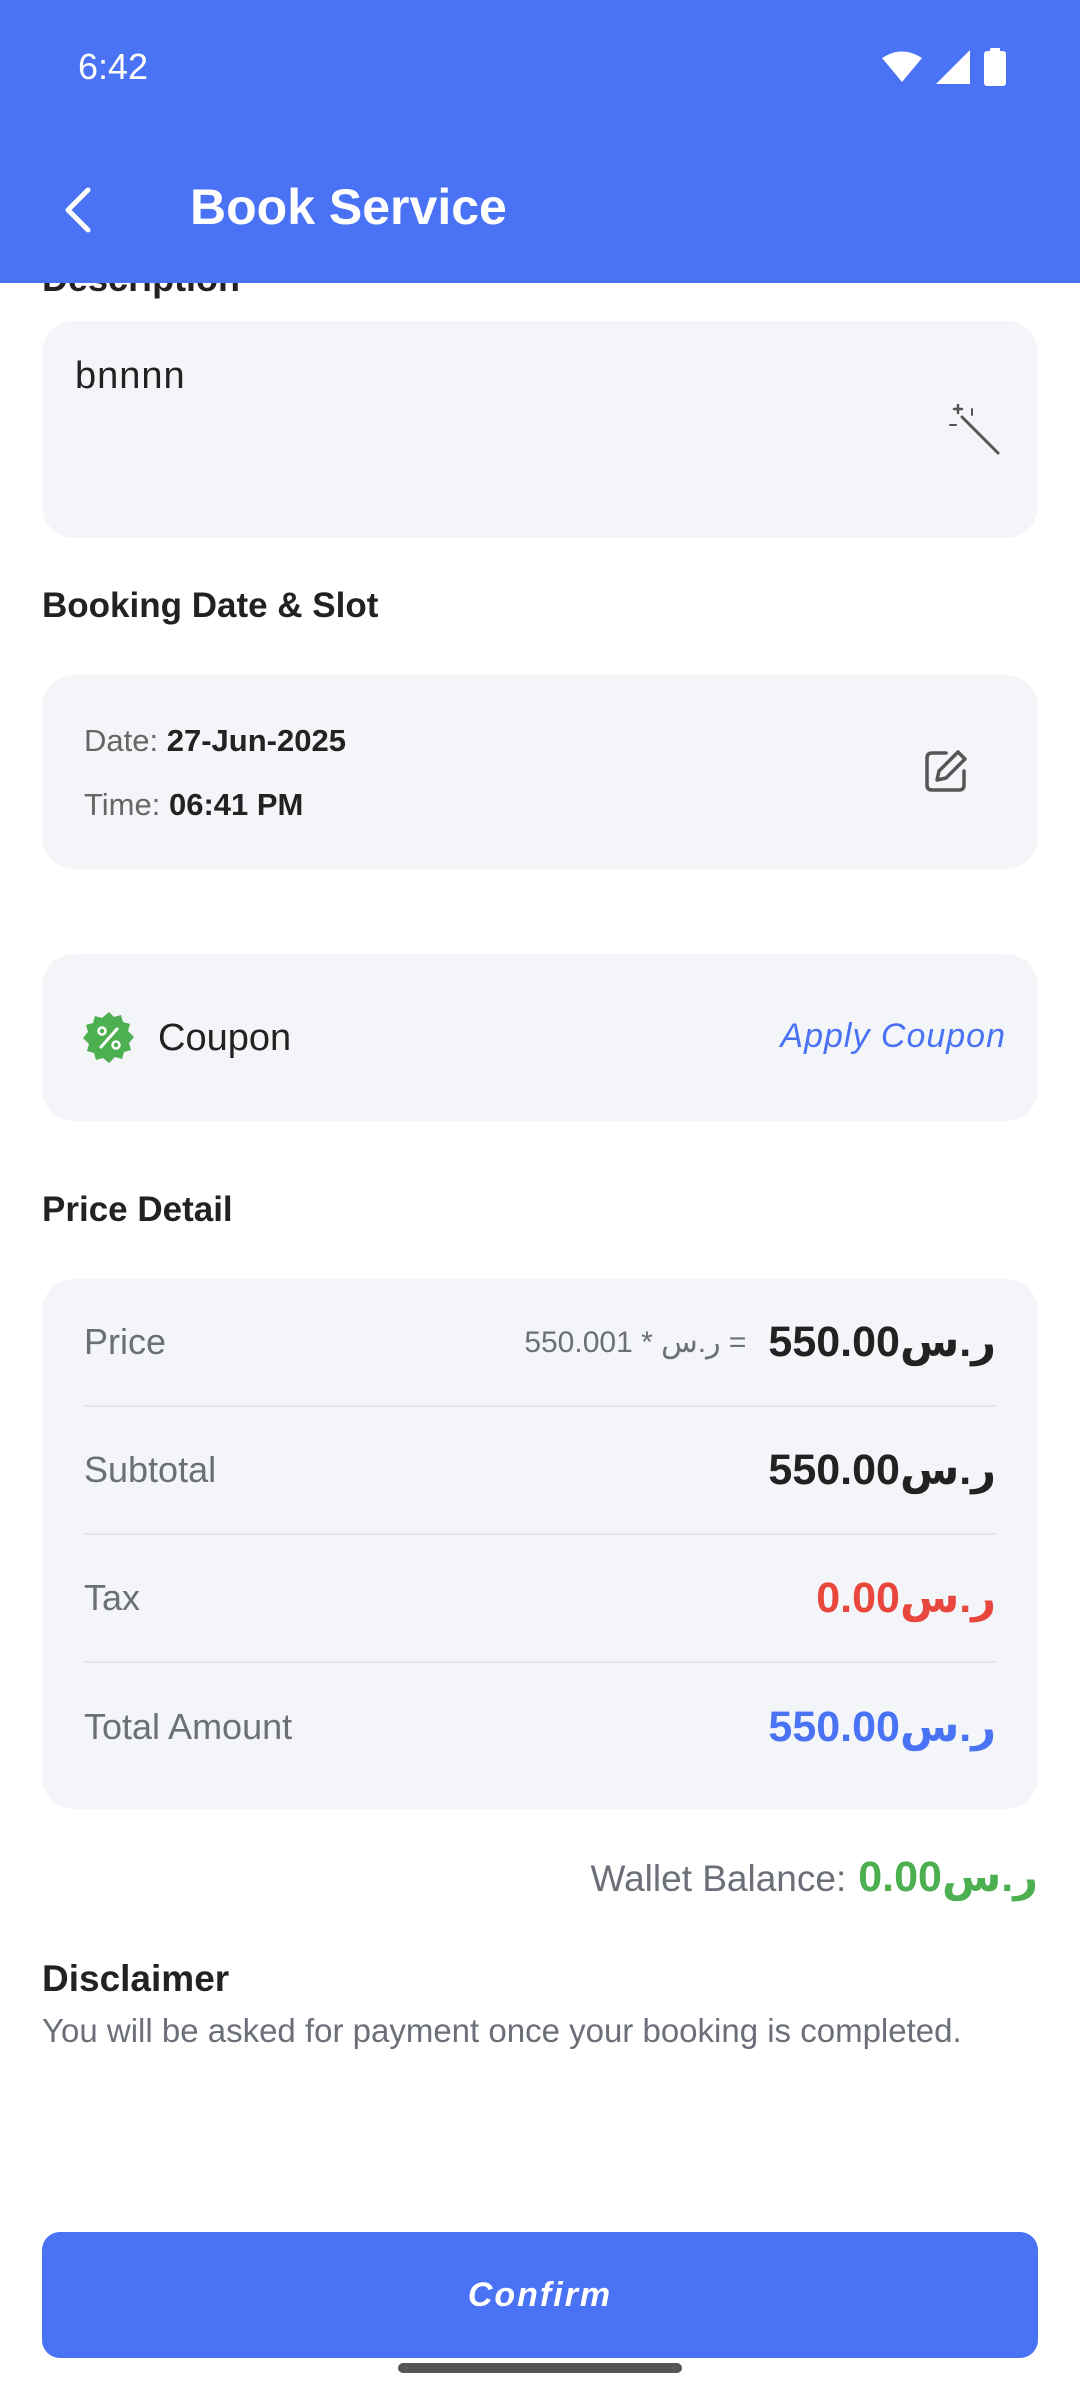 Image resolution: width=1080 pixels, height=2400 pixels. Describe the element at coordinates (108, 1037) in the screenshot. I see `percent-badge-icon` at that location.